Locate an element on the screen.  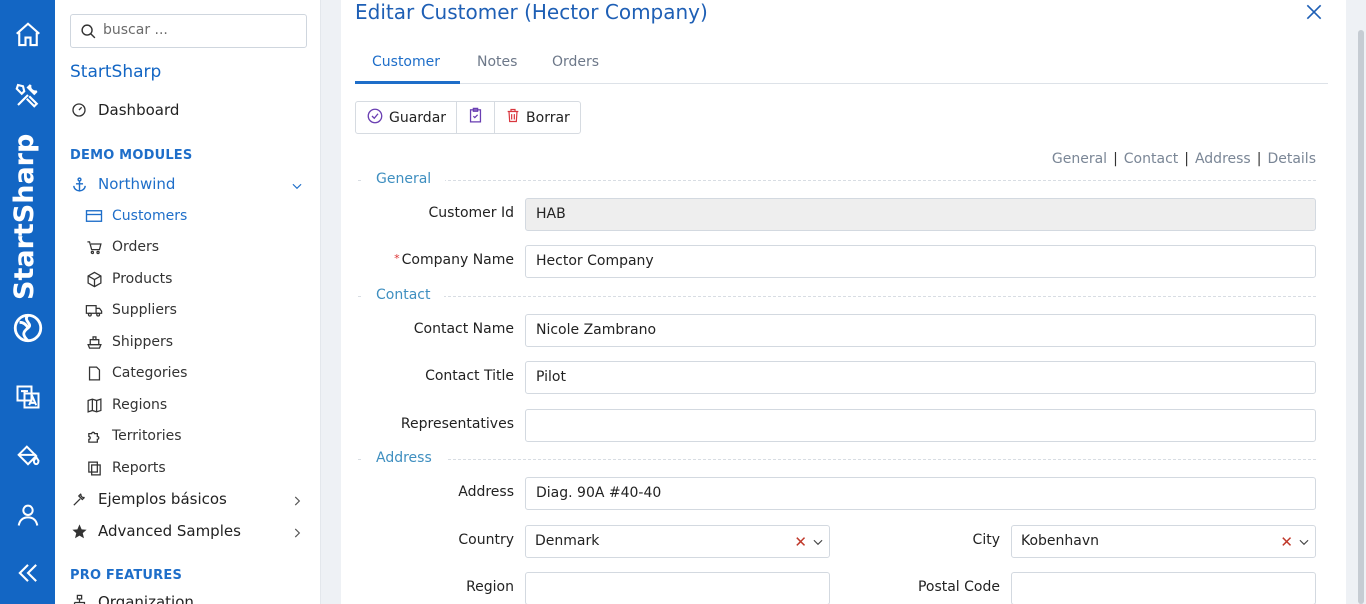
country-select-value: Denmark is located at coordinates (567, 541).